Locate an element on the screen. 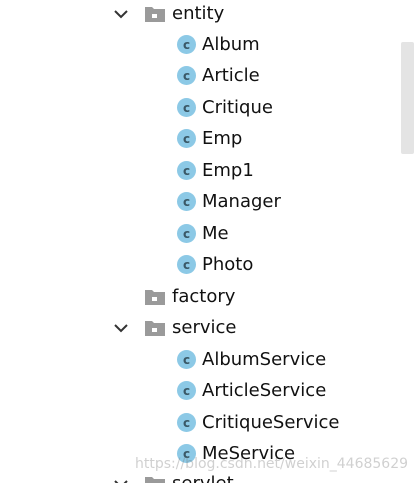 Image resolution: width=417 pixels, height=483 pixels. tree-node-label: Article is located at coordinates (231, 75).